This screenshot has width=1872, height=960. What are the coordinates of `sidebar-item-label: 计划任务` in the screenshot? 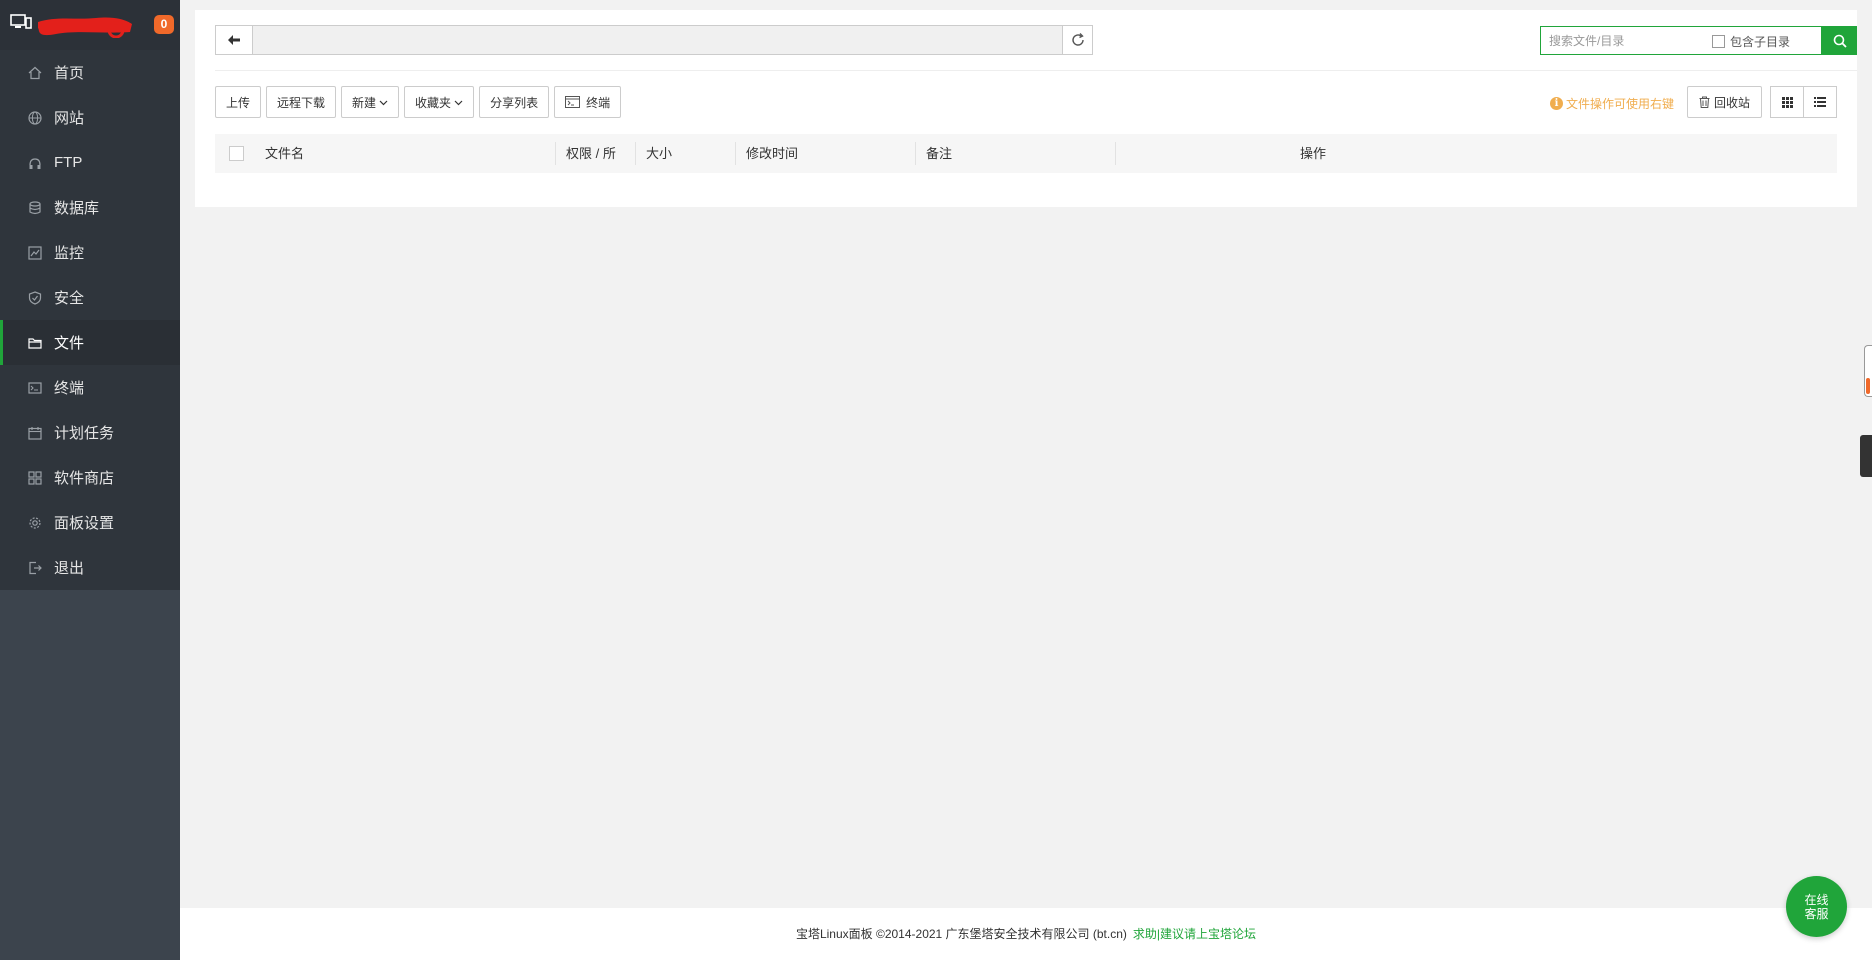 It's located at (84, 433).